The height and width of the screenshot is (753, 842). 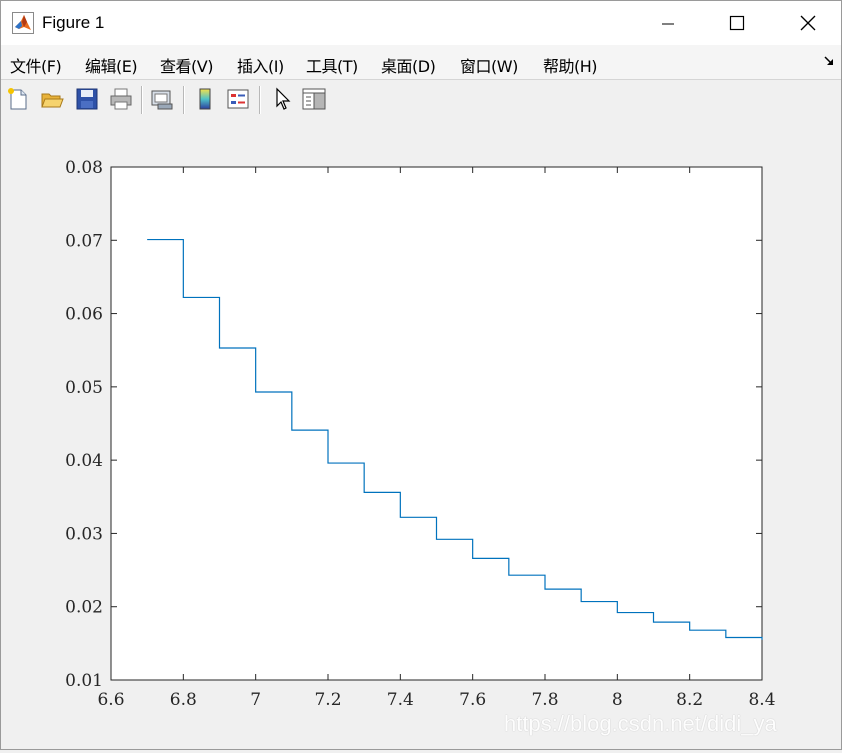 I want to click on x-tick-label-9: 8.4, so click(x=761, y=700).